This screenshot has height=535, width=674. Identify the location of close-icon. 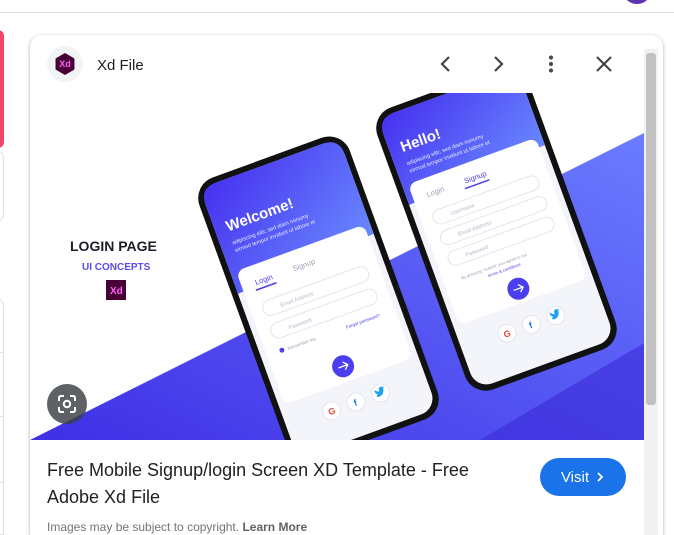
(604, 64).